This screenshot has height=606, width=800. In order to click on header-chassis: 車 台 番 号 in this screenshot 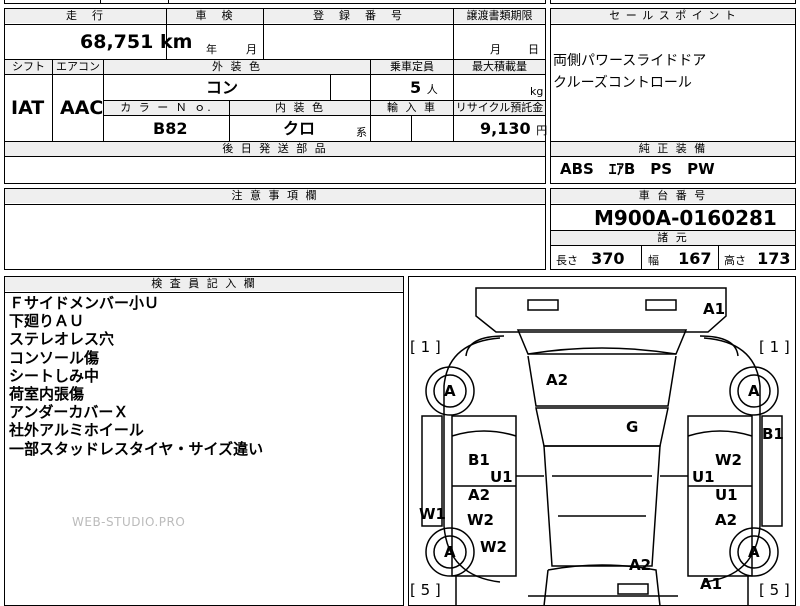, I will do `click(673, 196)`.